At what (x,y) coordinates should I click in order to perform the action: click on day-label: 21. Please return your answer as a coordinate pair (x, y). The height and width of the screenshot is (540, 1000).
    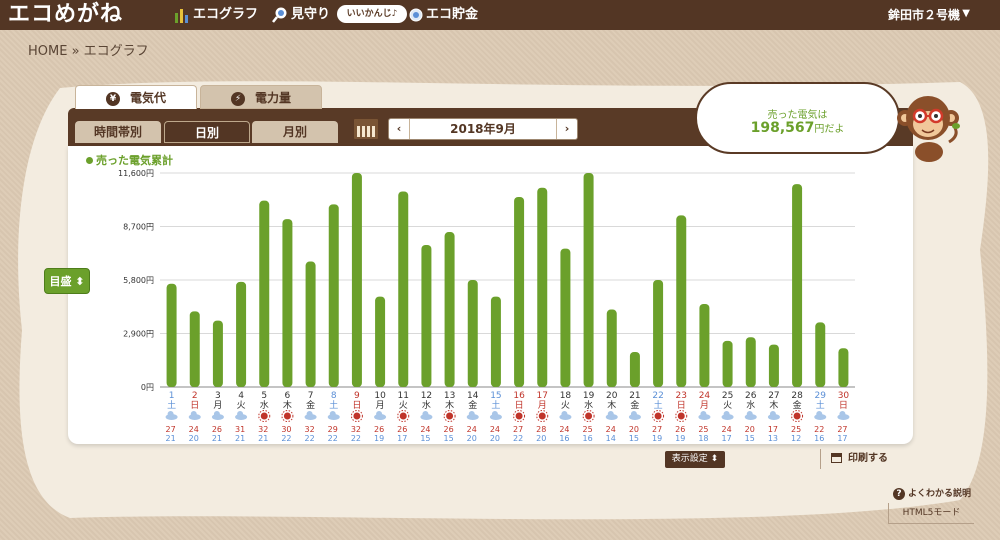
    Looking at the image, I should click on (634, 396).